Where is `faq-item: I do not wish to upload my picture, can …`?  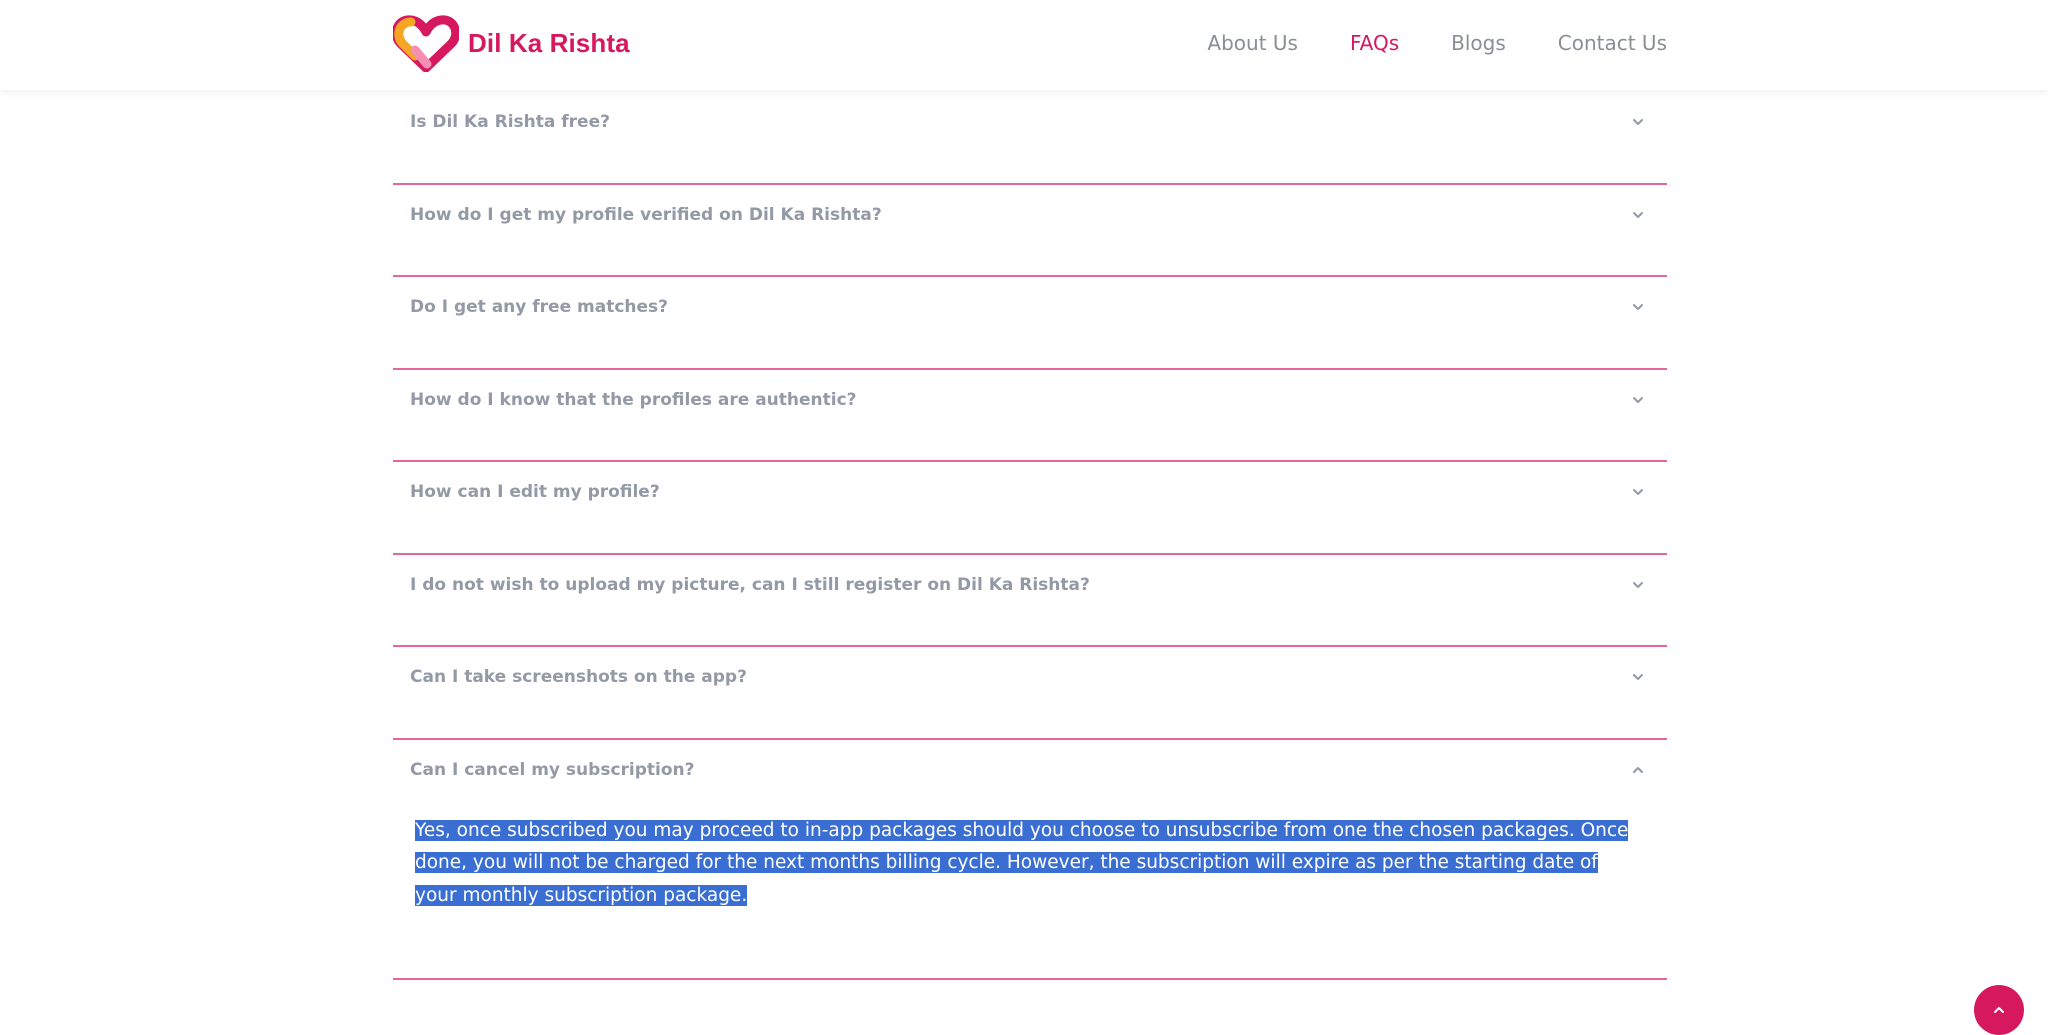 faq-item: I do not wish to upload my picture, can … is located at coordinates (1030, 601).